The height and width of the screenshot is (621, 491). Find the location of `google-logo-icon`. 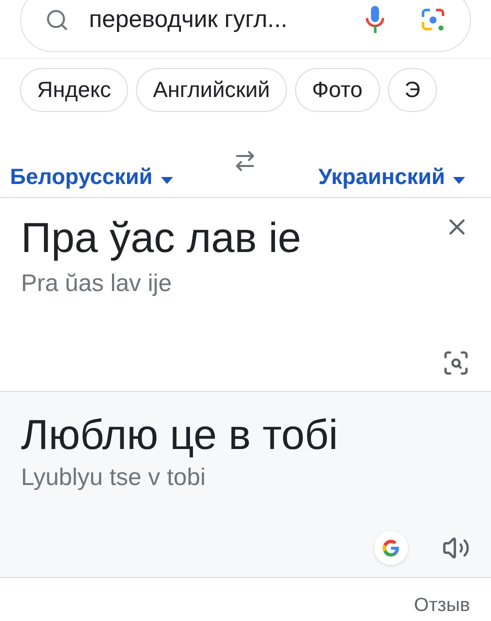

google-logo-icon is located at coordinates (391, 548).